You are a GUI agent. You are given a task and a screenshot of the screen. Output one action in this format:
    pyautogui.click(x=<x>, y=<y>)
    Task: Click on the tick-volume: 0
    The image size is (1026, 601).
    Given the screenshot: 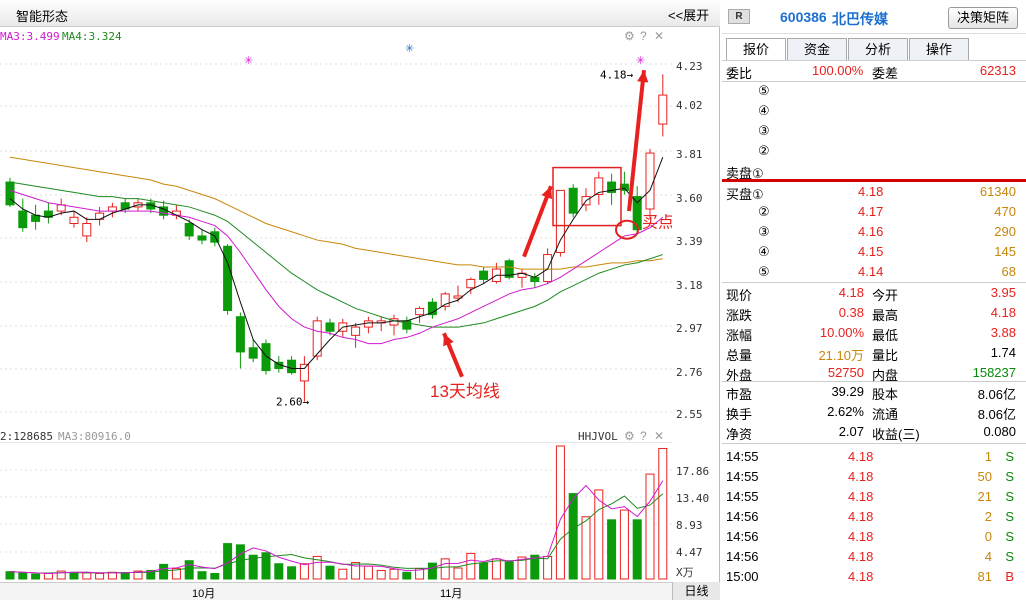 What is the action you would take?
    pyautogui.click(x=988, y=536)
    